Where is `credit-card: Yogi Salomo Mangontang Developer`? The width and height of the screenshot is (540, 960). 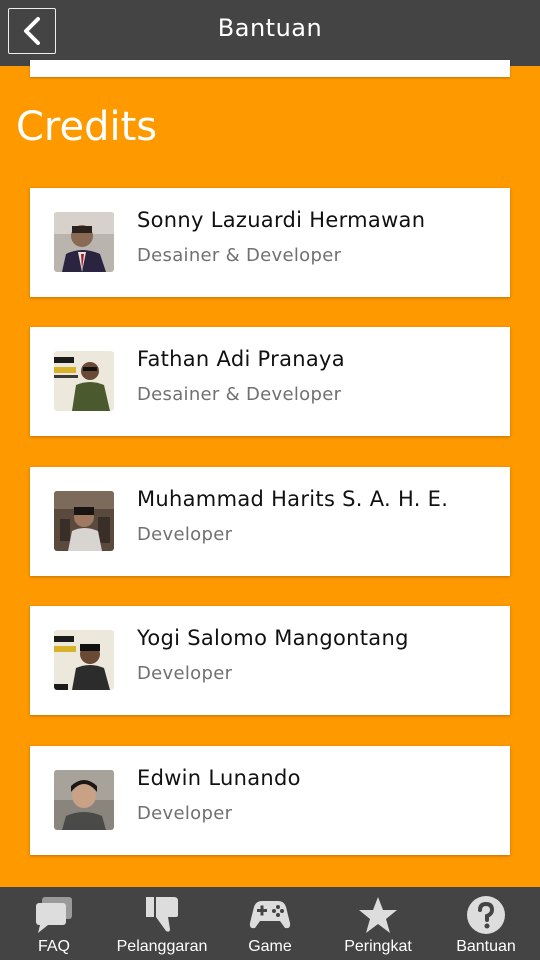
credit-card: Yogi Salomo Mangontang Developer is located at coordinates (270, 660).